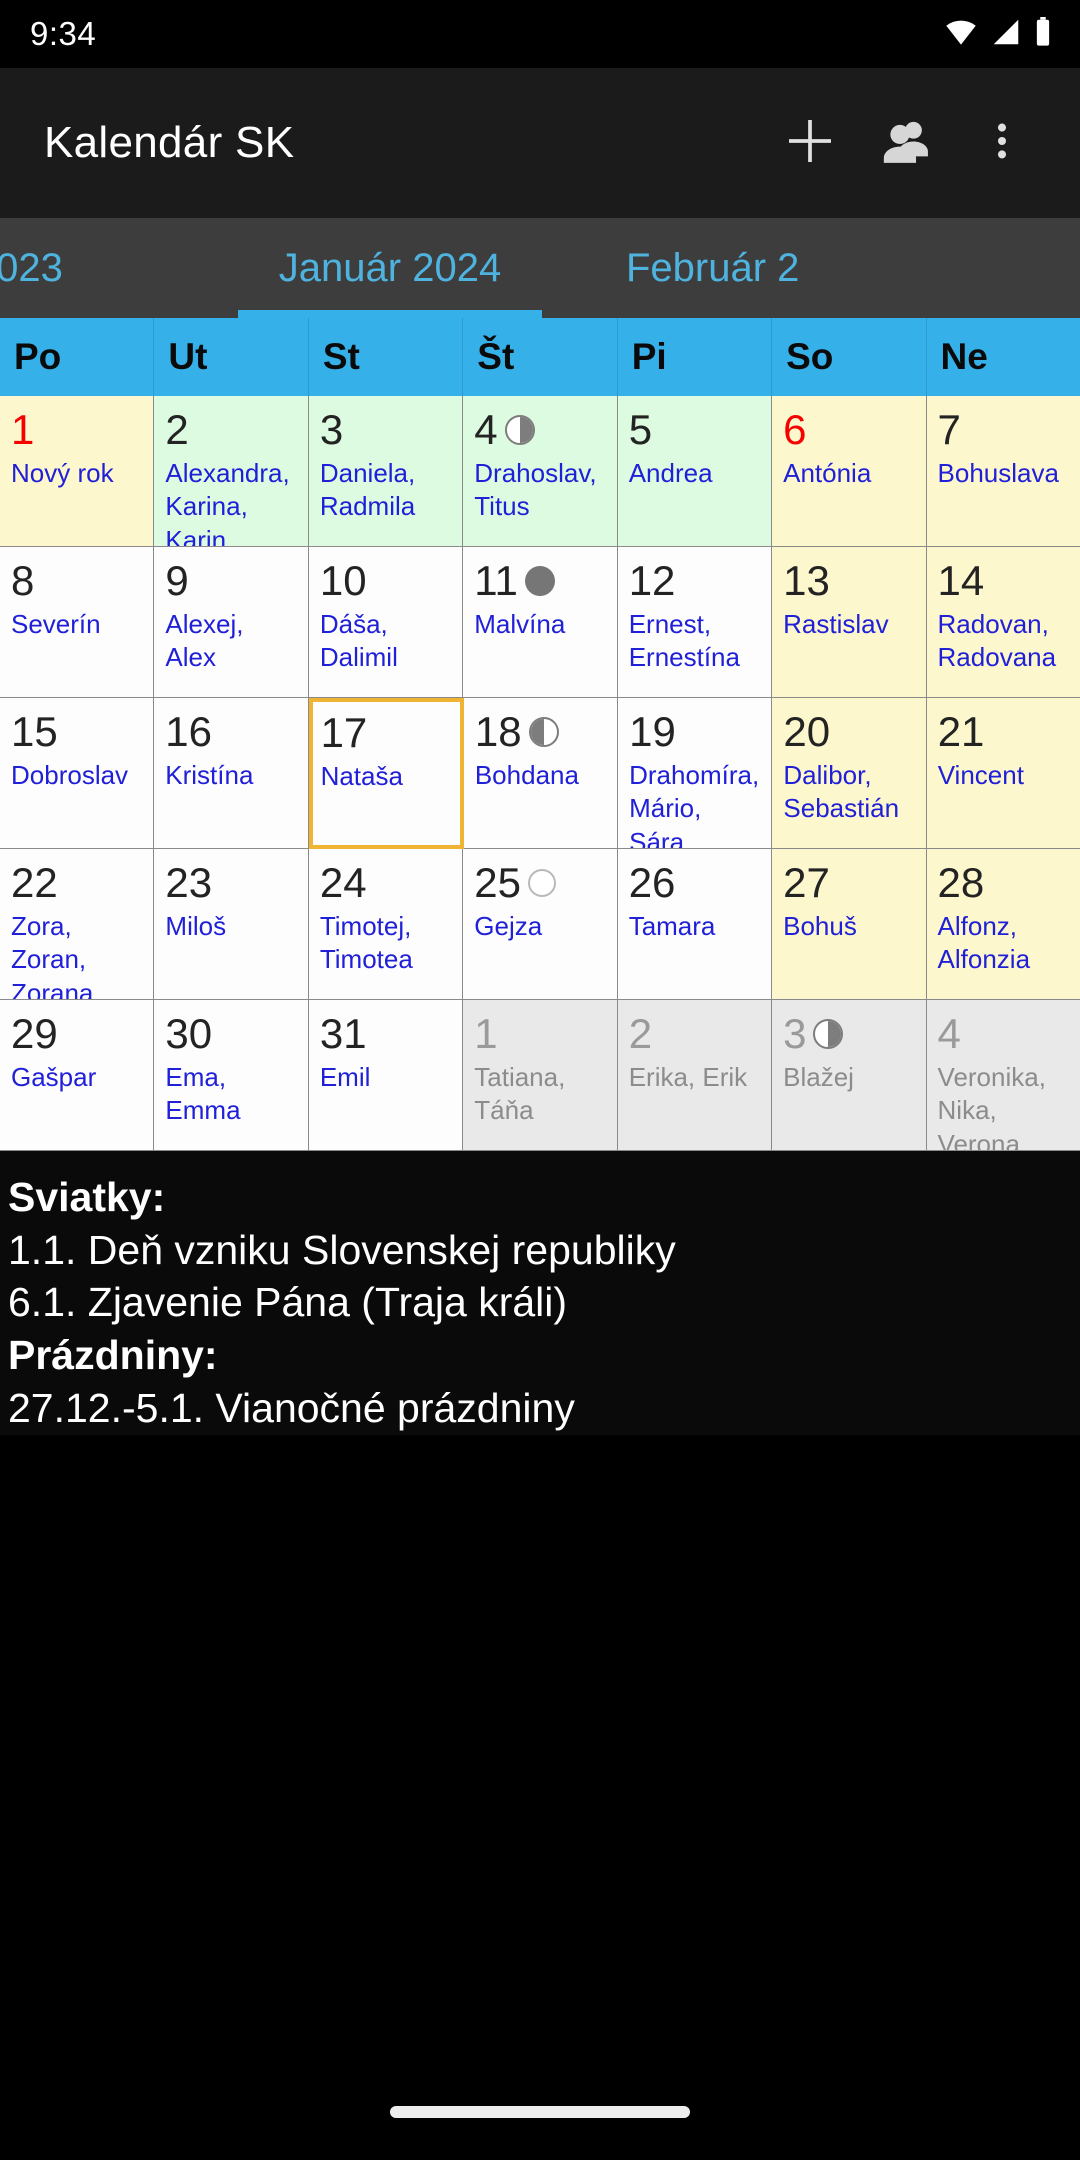 The height and width of the screenshot is (2160, 1080). I want to click on day-number: 30, so click(189, 1033).